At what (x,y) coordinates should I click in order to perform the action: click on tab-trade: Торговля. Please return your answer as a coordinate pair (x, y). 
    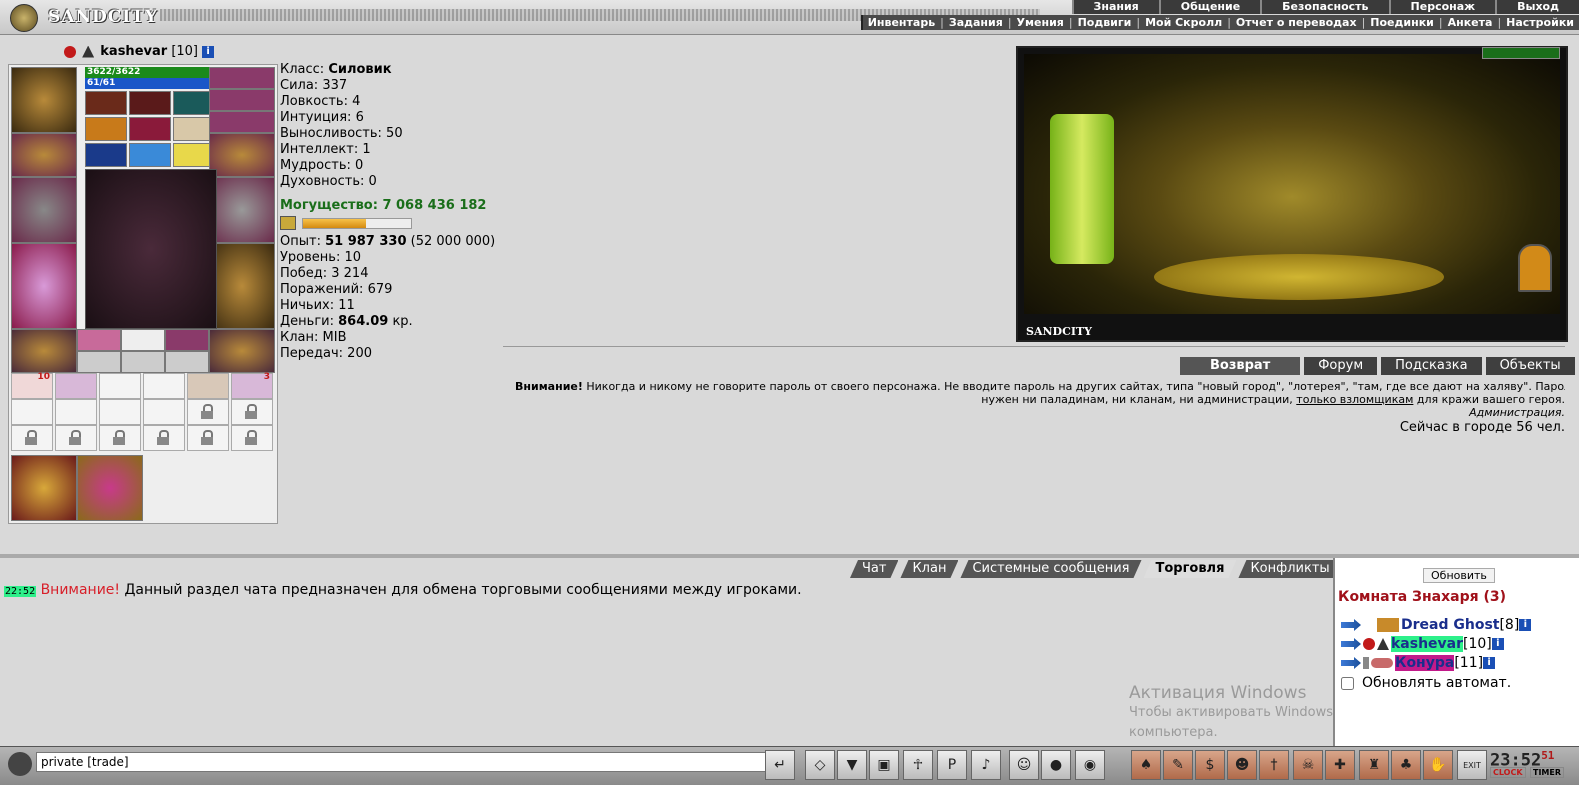
    Looking at the image, I should click on (1190, 569).